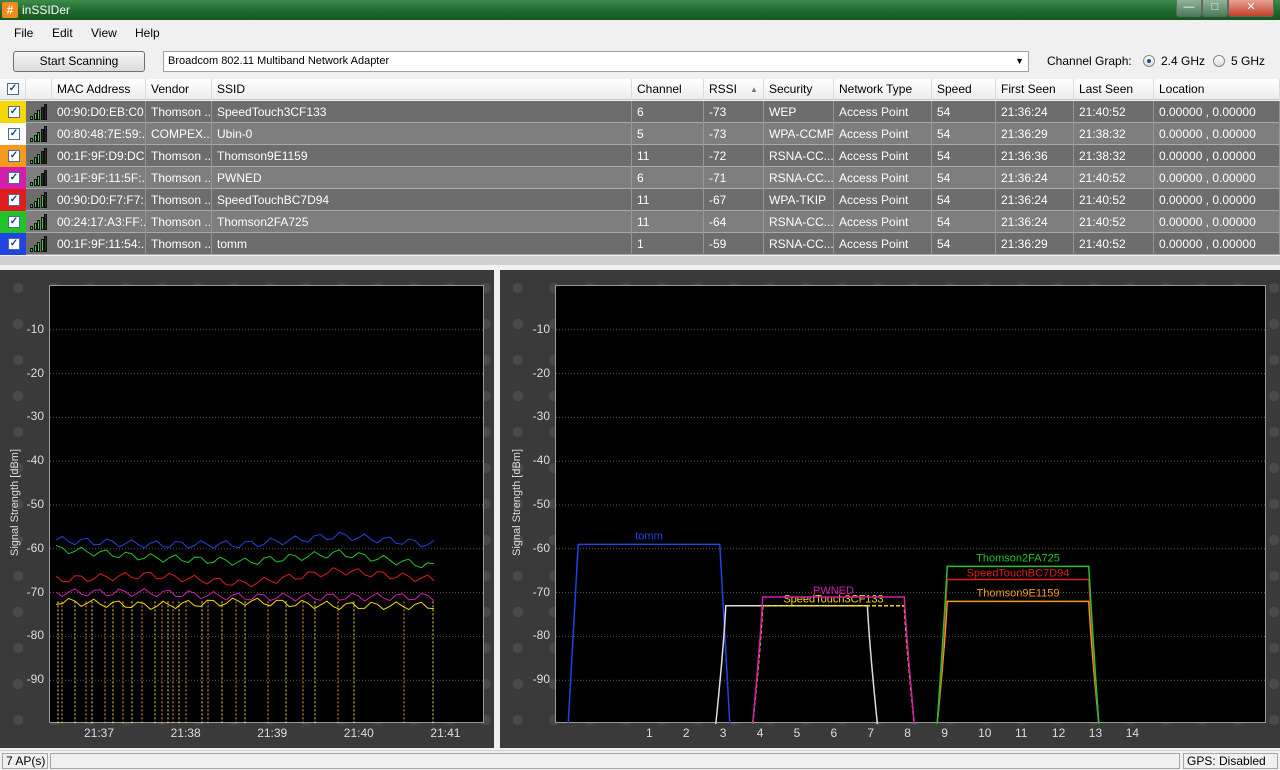  Describe the element at coordinates (147, 33) in the screenshot. I see `menu-help: Help` at that location.